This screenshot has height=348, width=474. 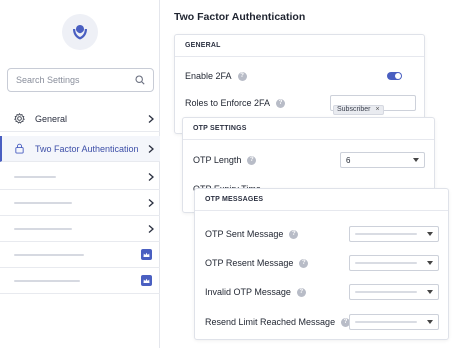 I want to click on resend-limit-label: Resend Limit Reached Message, so click(x=270, y=322).